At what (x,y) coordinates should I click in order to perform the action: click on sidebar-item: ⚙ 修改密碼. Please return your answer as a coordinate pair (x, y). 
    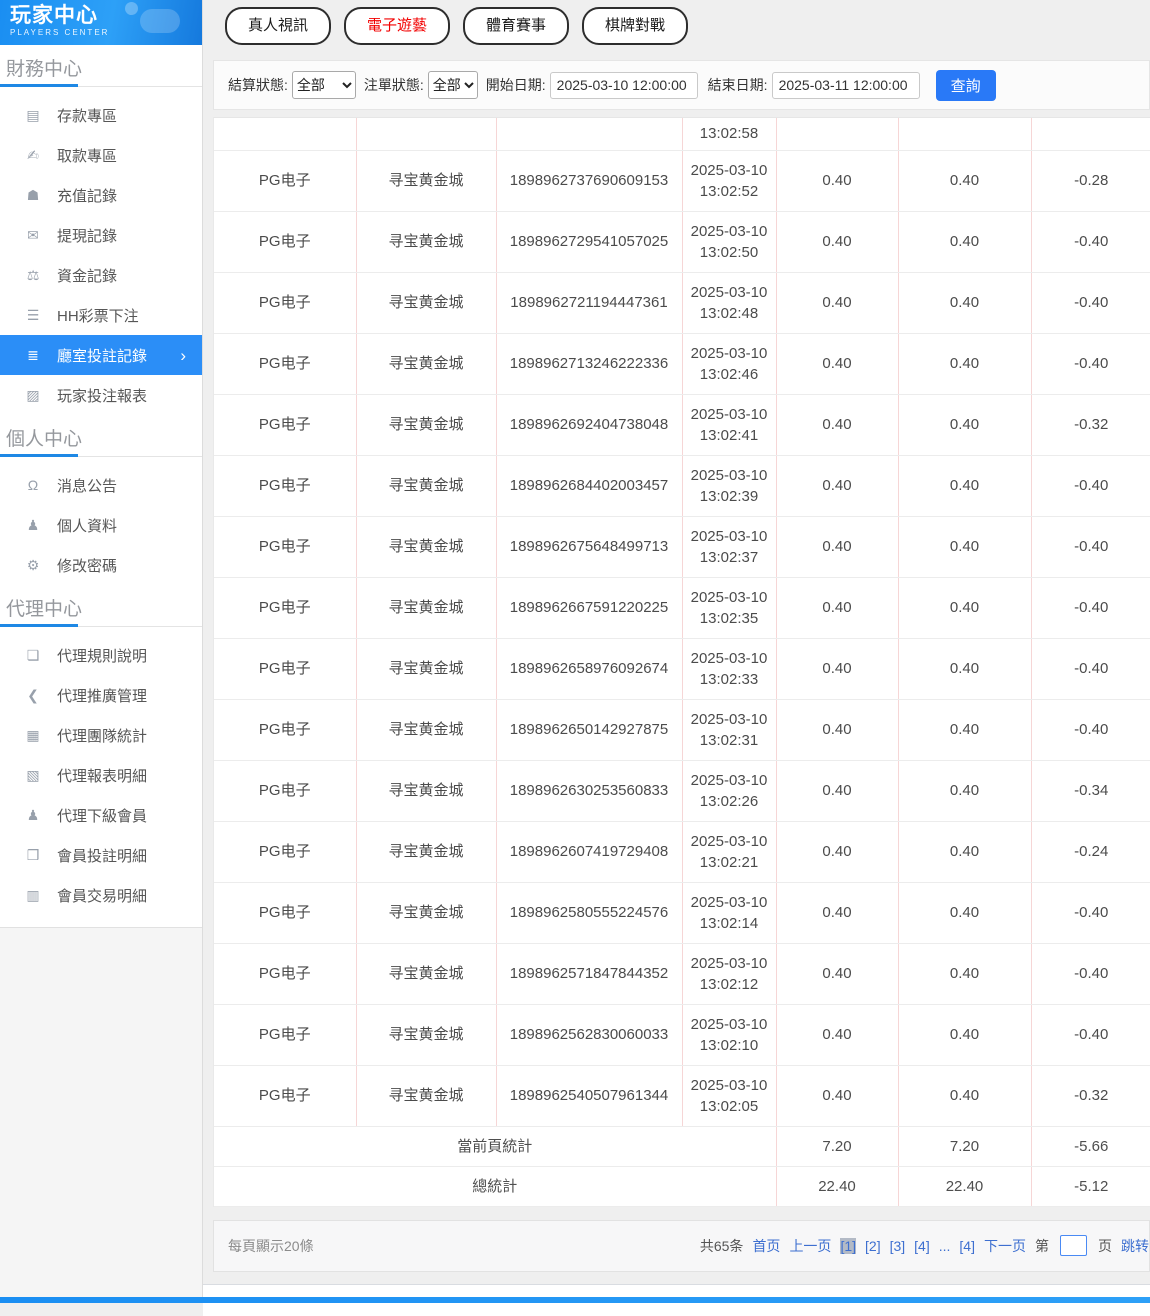
    Looking at the image, I should click on (101, 565).